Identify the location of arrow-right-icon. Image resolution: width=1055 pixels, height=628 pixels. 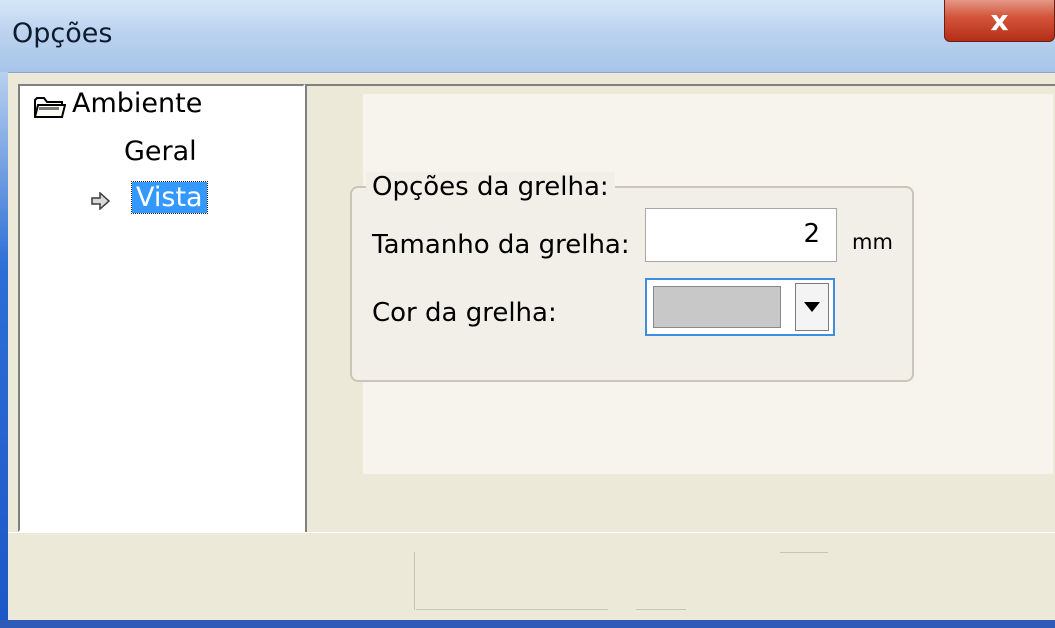
(100, 201).